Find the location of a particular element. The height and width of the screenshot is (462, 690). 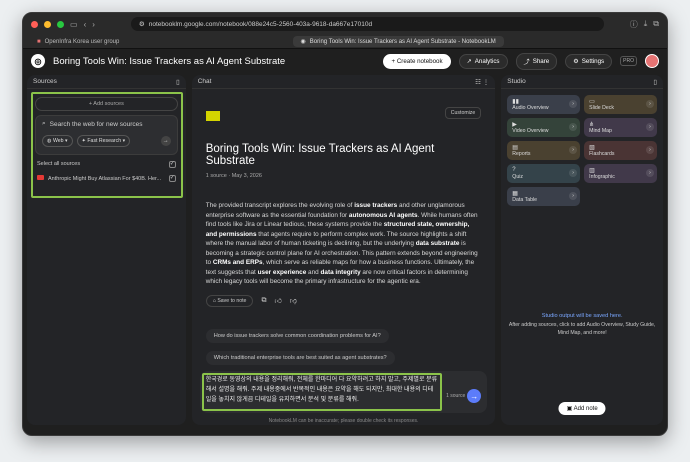

source-count: 1 source is located at coordinates (456, 396).